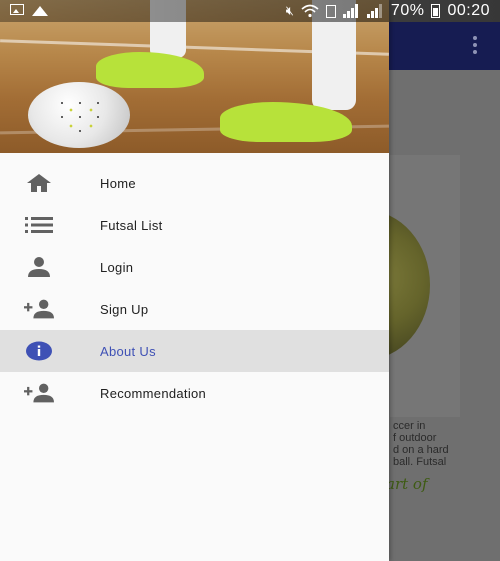 Image resolution: width=500 pixels, height=561 pixels. I want to click on menu-item-label: About Us, so click(128, 351).